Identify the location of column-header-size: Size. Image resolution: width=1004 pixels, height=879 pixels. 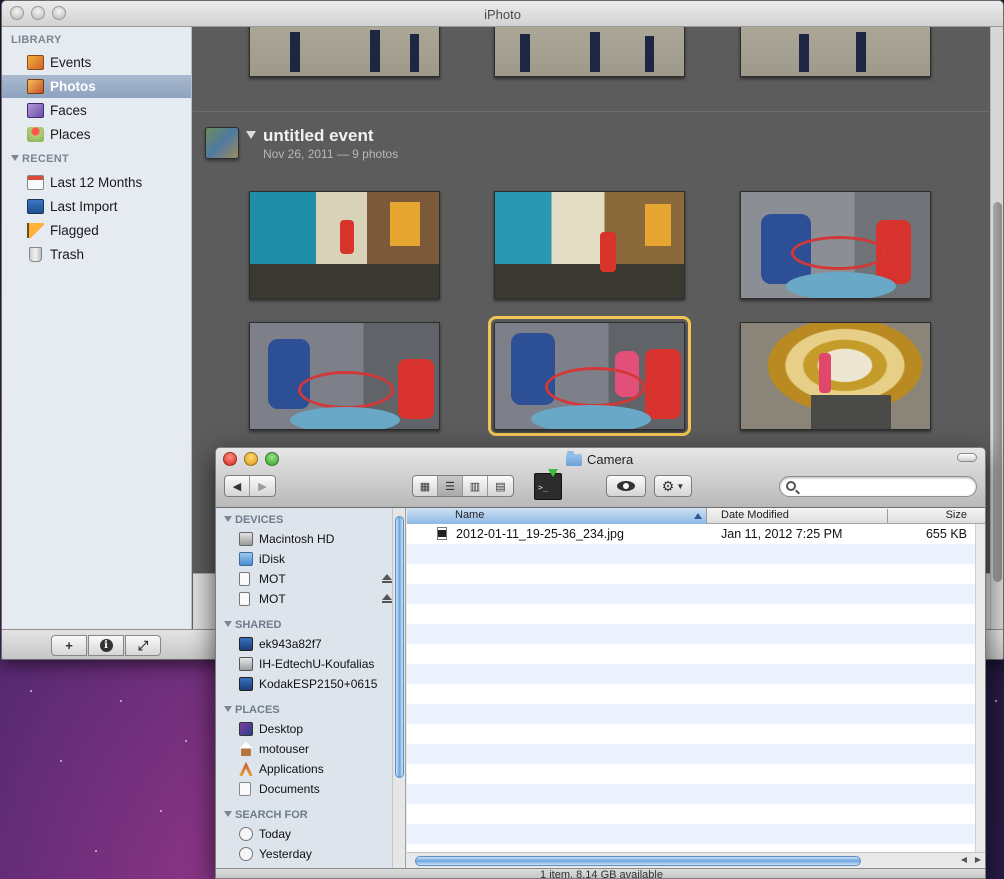
(930, 516).